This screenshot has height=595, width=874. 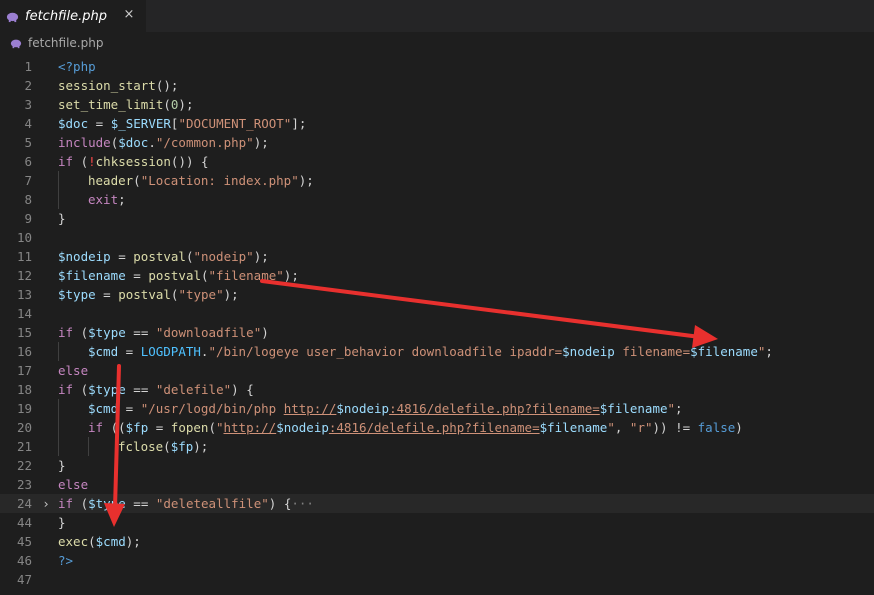 What do you see at coordinates (28, 123) in the screenshot?
I see `line-number: 4` at bounding box center [28, 123].